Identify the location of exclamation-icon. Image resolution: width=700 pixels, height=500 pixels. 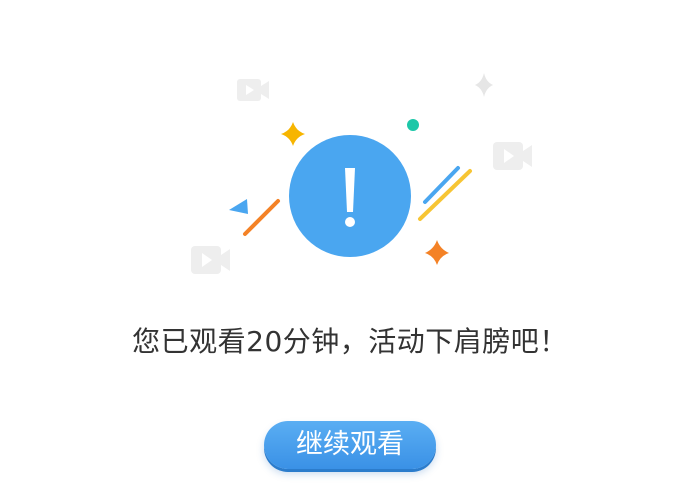
(350, 196).